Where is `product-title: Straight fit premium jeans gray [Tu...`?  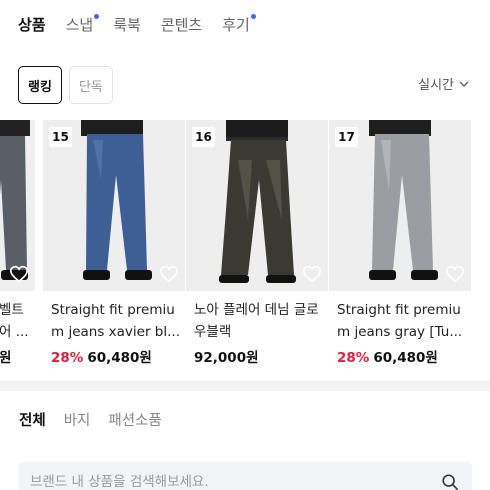 product-title: Straight fit premium jeans gray [Tu... is located at coordinates (400, 321).